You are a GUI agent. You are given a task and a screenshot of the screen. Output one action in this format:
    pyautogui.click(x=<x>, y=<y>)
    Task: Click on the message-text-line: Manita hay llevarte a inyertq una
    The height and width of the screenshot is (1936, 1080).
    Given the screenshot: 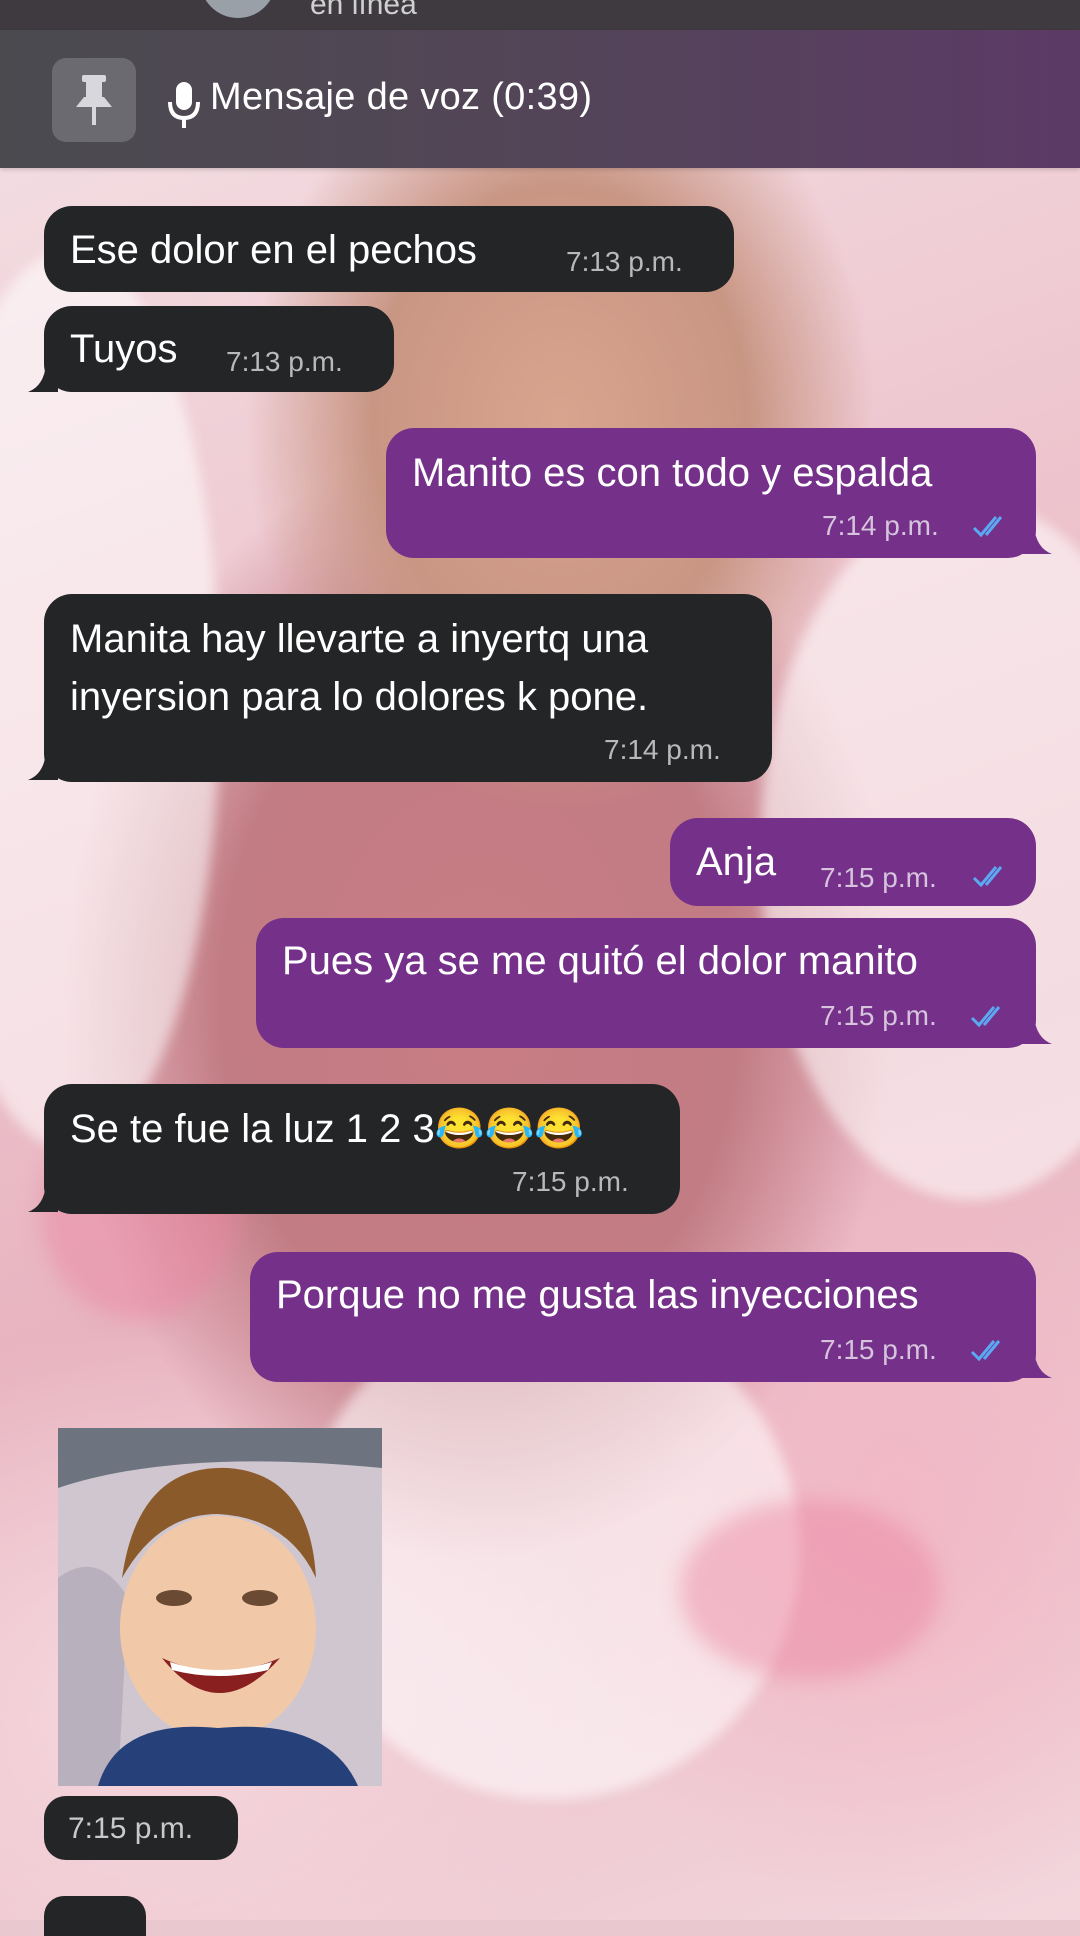 What is the action you would take?
    pyautogui.click(x=359, y=639)
    